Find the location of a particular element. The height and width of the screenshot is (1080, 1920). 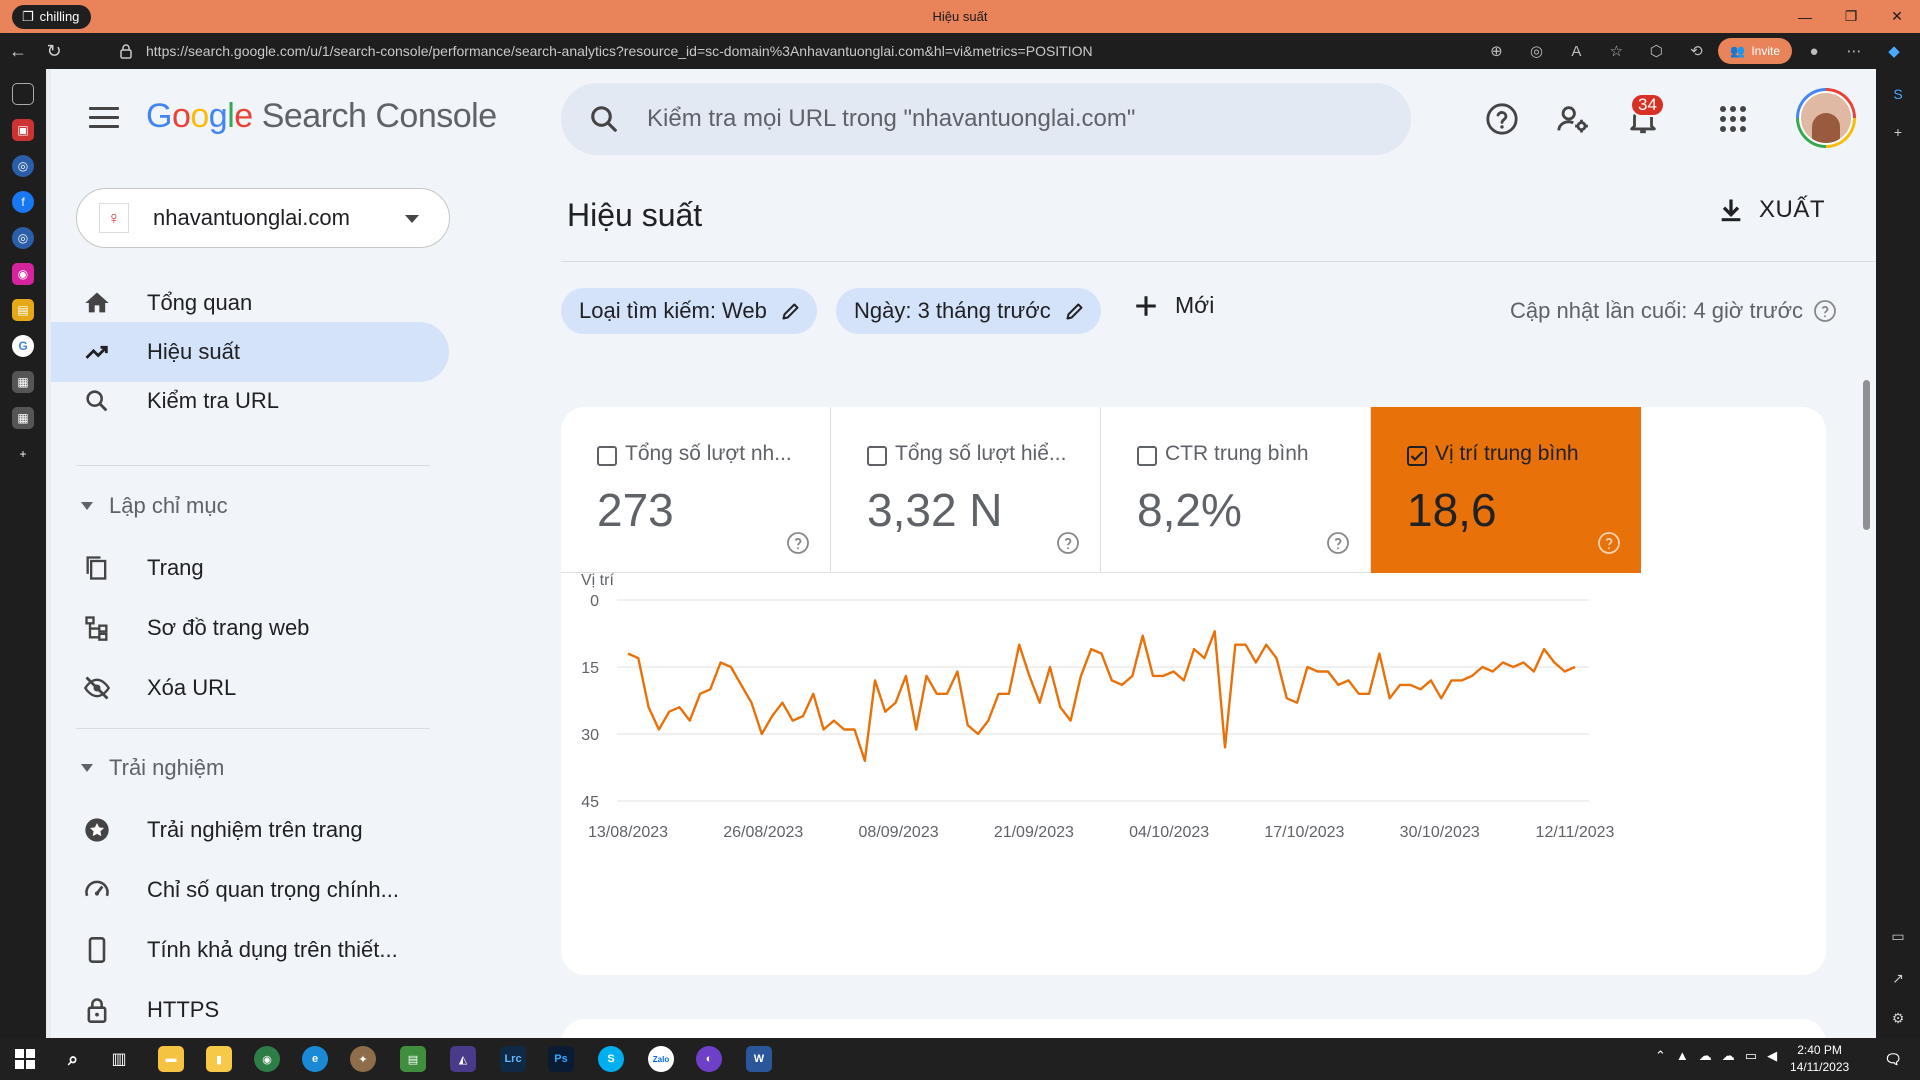

history-icon: ⟲ is located at coordinates (1696, 51).